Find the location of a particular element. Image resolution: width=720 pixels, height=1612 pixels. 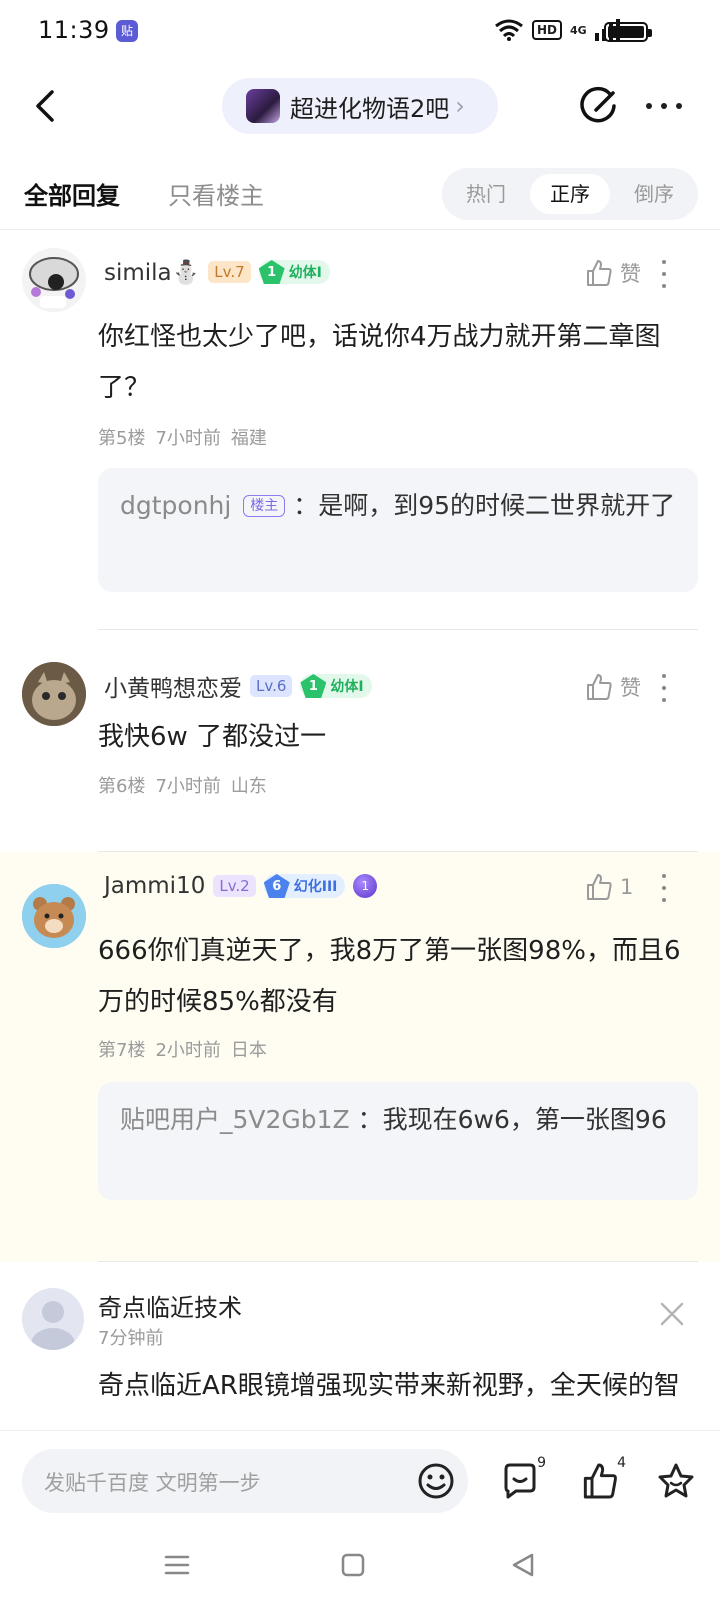

comment-button: 9 is located at coordinates (523, 1478).